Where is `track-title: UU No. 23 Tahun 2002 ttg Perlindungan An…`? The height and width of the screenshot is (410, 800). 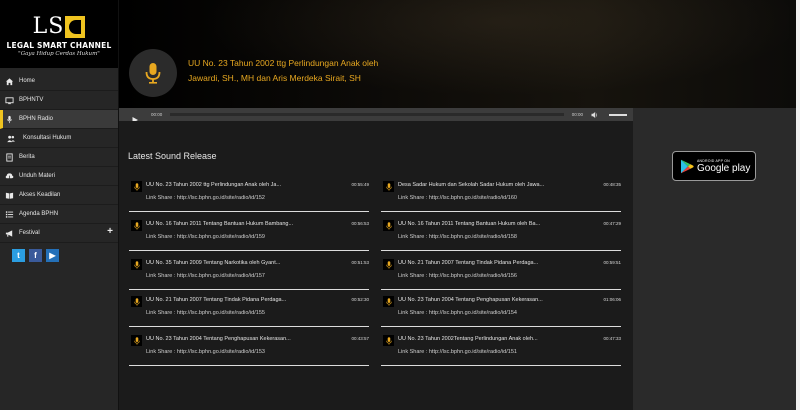
track-title: UU No. 23 Tahun 2002 ttg Perlindungan An… is located at coordinates (214, 185).